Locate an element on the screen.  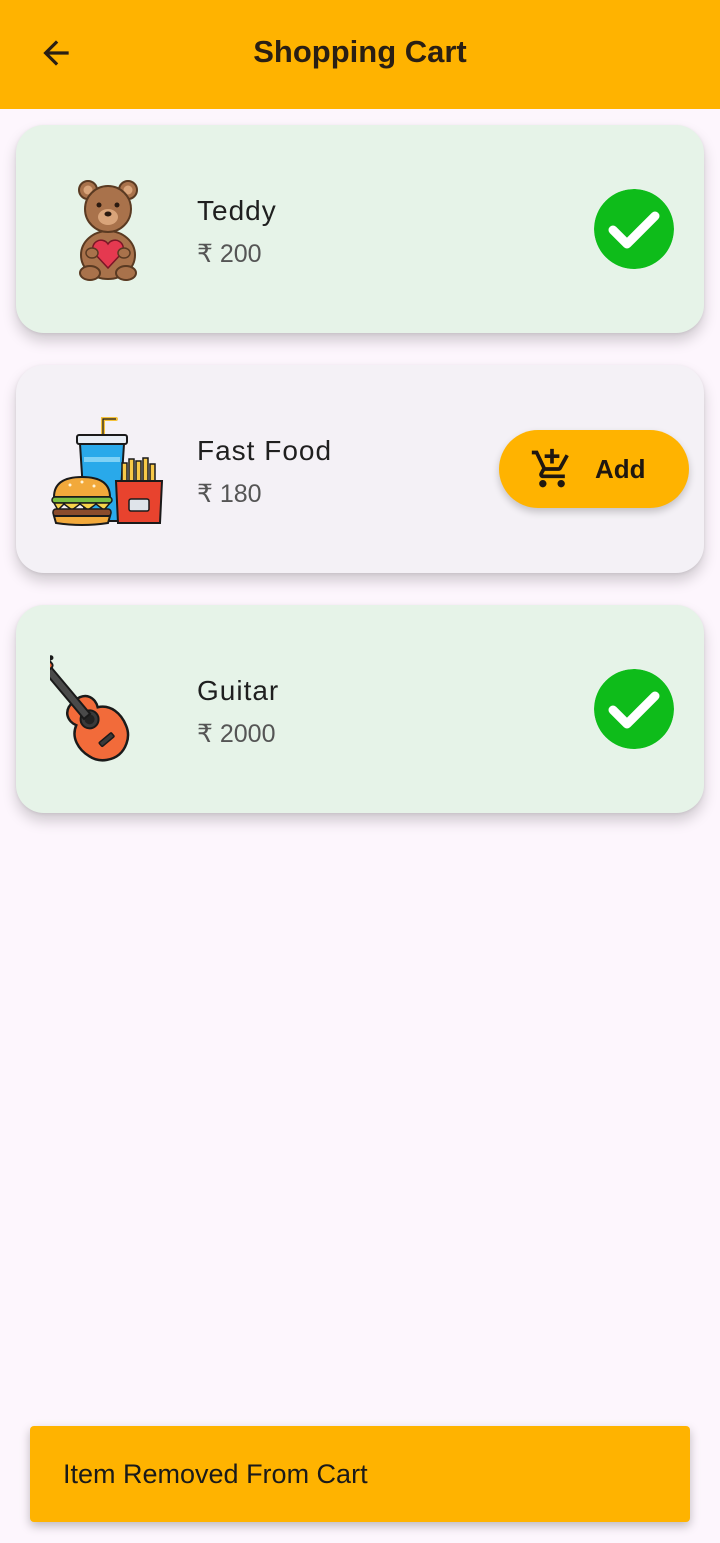
product-card-teddy: Teddy ₹ 200 is located at coordinates (360, 229).